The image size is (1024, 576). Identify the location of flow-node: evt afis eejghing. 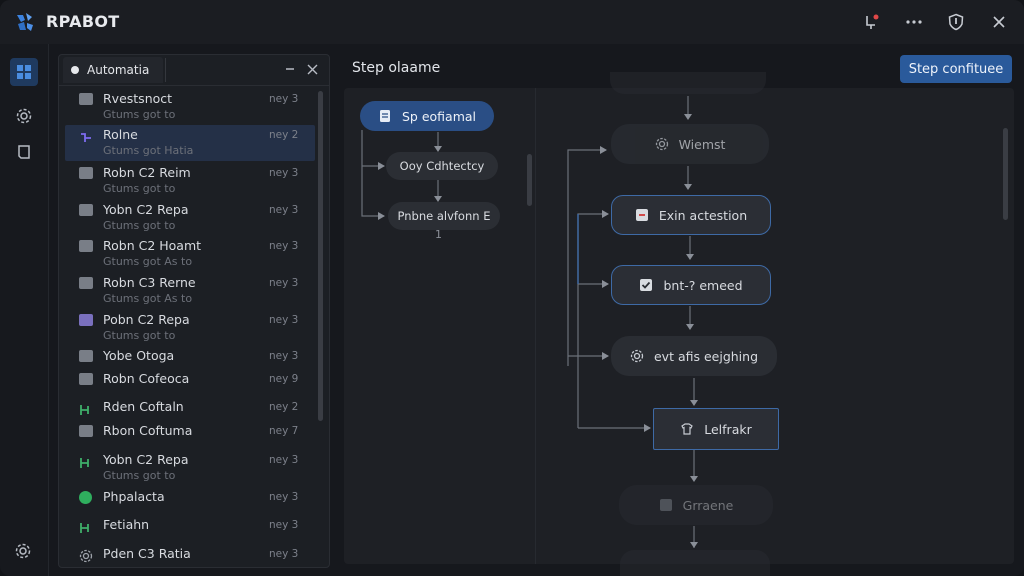
(694, 356).